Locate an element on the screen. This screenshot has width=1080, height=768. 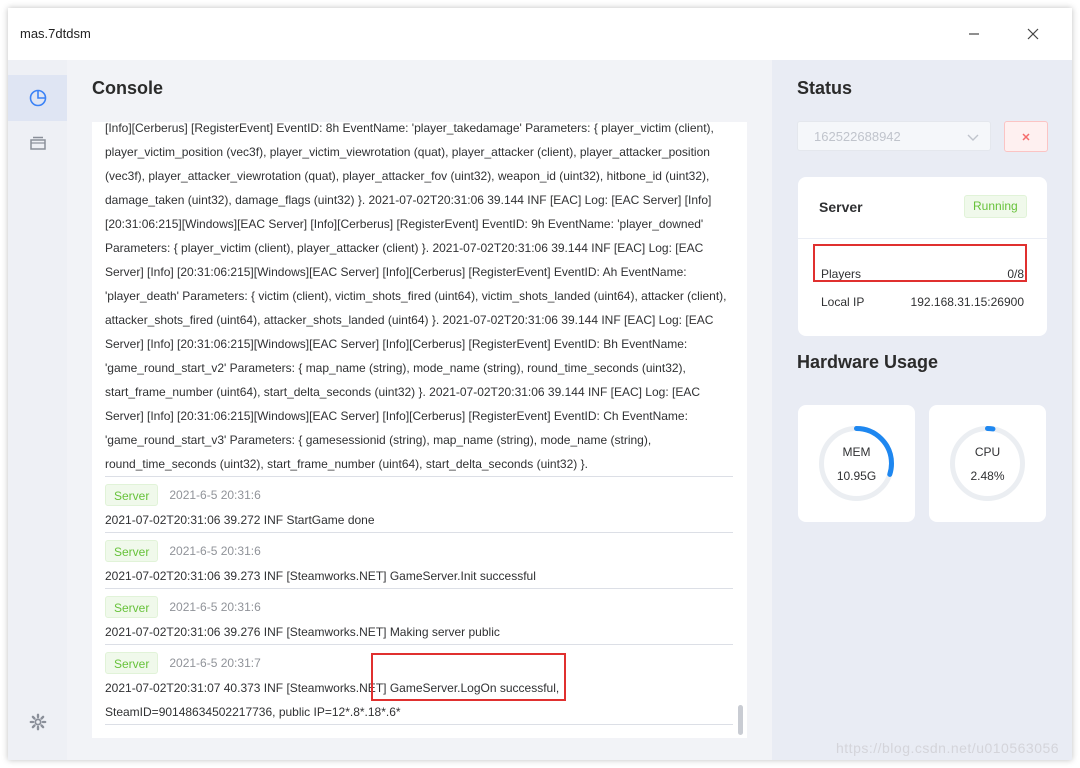
annotation-highlight-logon is located at coordinates (468, 677).